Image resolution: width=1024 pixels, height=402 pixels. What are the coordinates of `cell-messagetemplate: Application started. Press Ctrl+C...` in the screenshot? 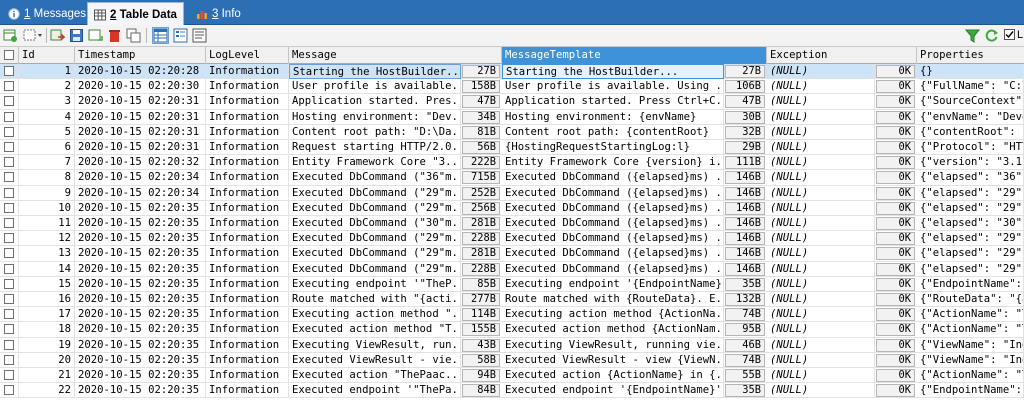 It's located at (613, 102).